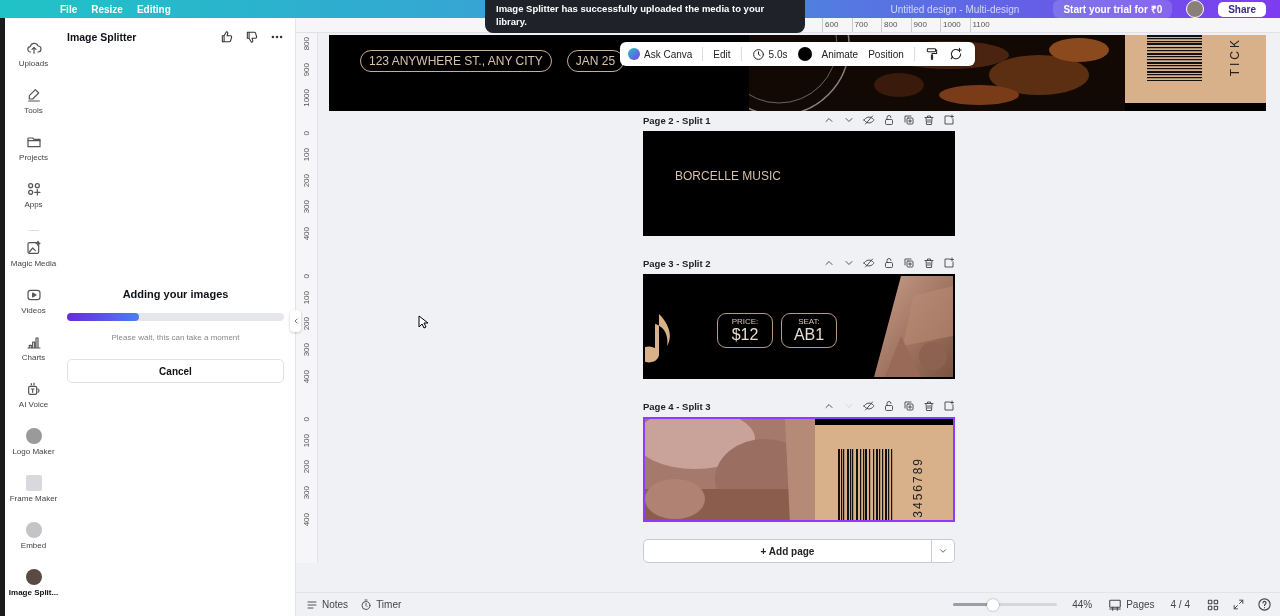 Image resolution: width=1280 pixels, height=616 pixels. Describe the element at coordinates (799, 469) in the screenshot. I see `design-page: 3456789` at that location.